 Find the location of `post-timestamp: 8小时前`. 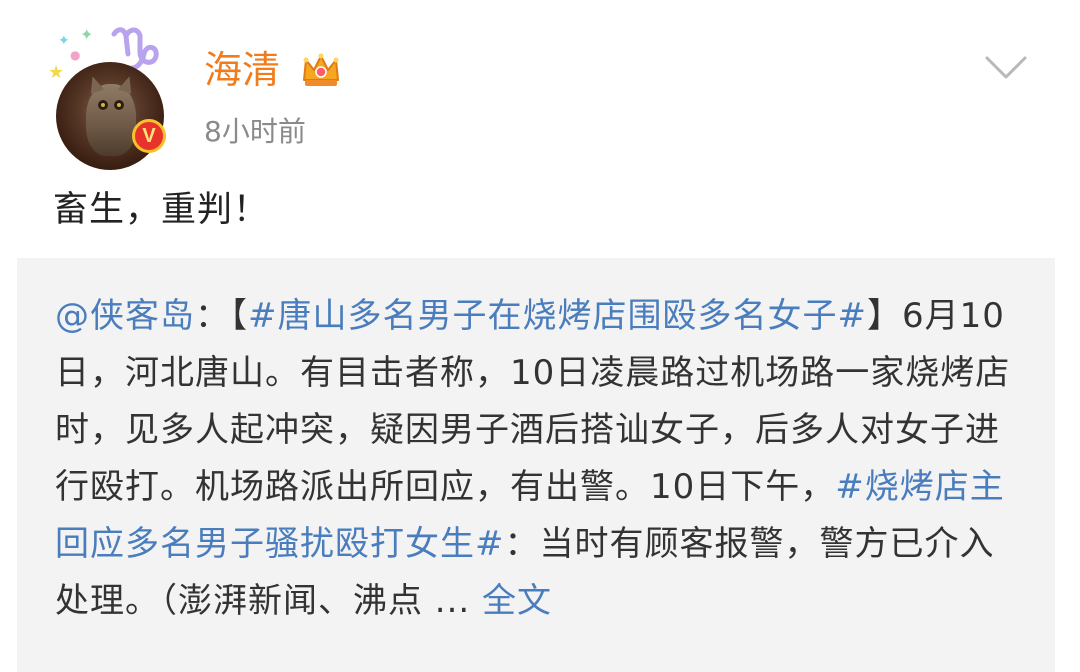

post-timestamp: 8小时前 is located at coordinates (255, 131).